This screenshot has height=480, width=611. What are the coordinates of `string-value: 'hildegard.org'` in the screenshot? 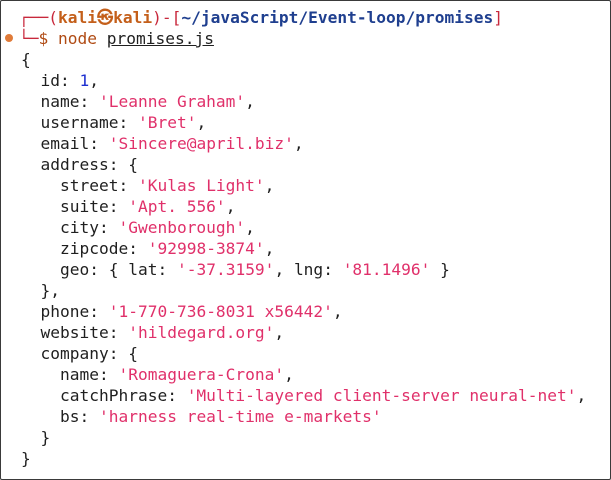 It's located at (201, 332).